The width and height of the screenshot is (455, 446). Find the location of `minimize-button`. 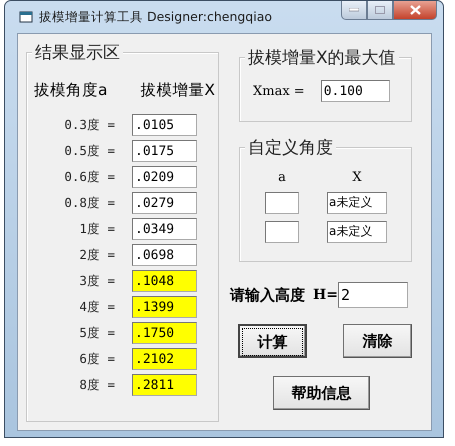

minimize-button is located at coordinates (354, 10).